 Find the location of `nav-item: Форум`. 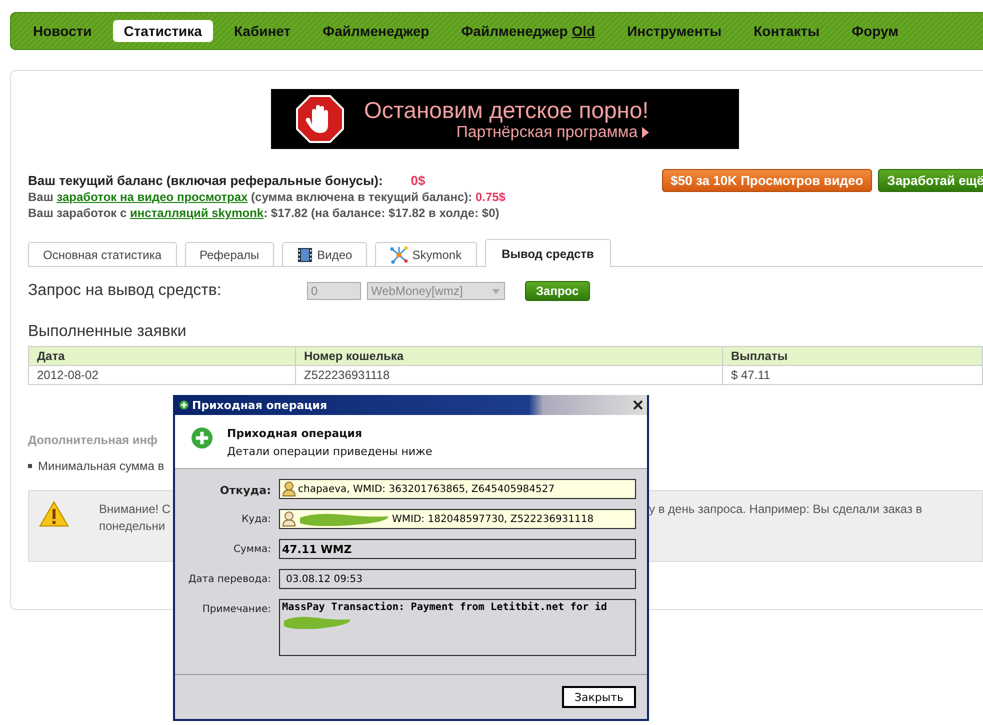

nav-item: Форум is located at coordinates (875, 31).